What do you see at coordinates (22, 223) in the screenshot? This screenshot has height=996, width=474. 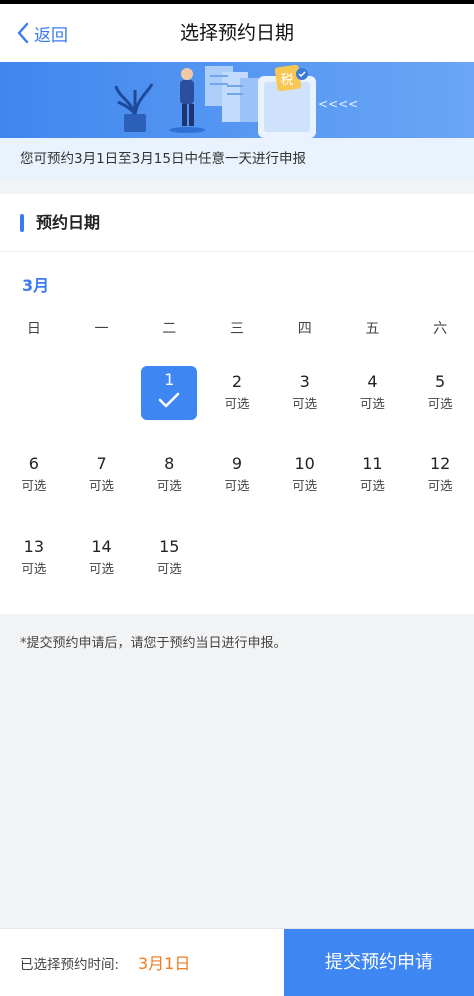 I see `section-accent-bar` at bounding box center [22, 223].